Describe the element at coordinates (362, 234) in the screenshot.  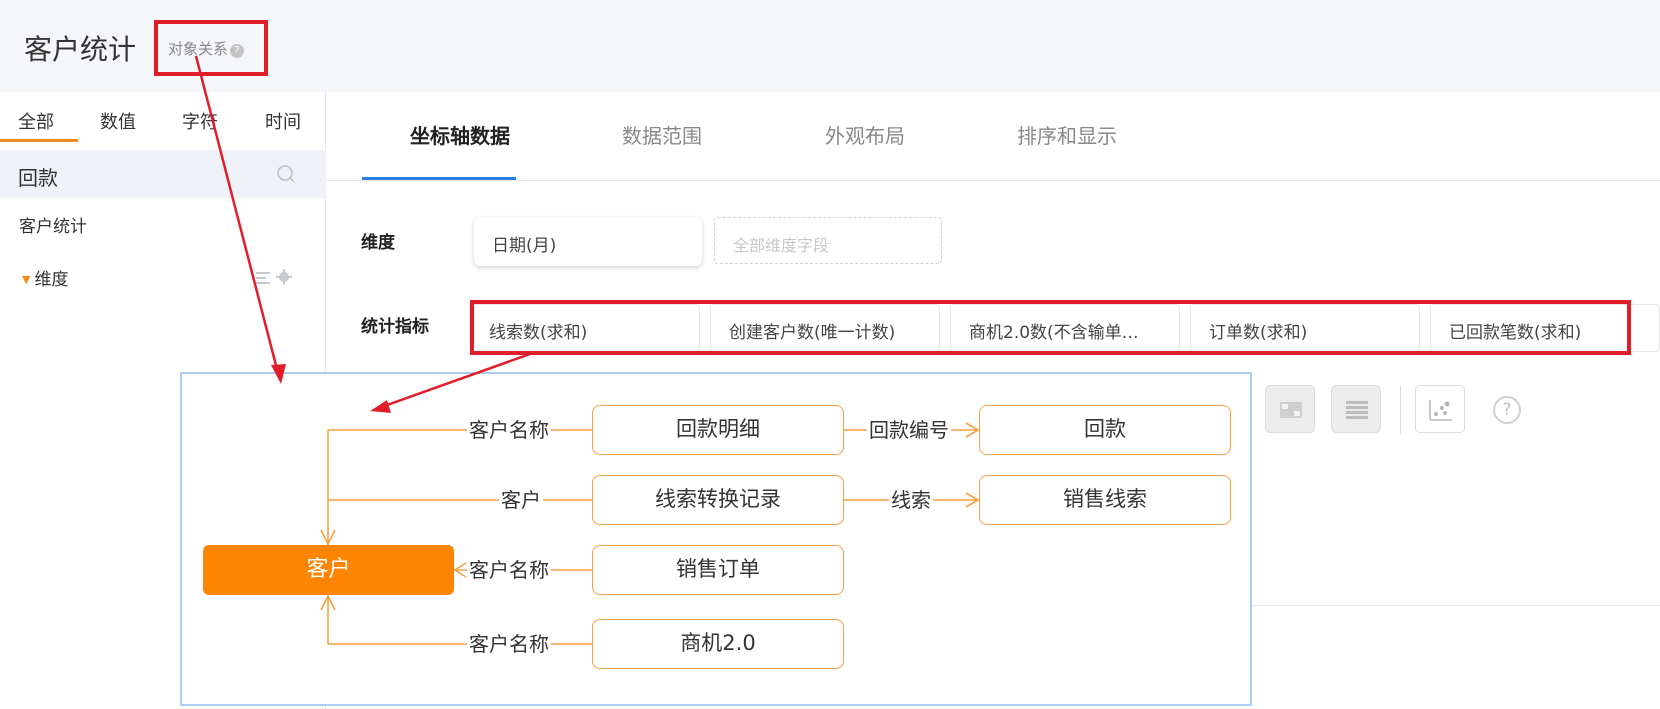
I see `annotation-arrows` at that location.